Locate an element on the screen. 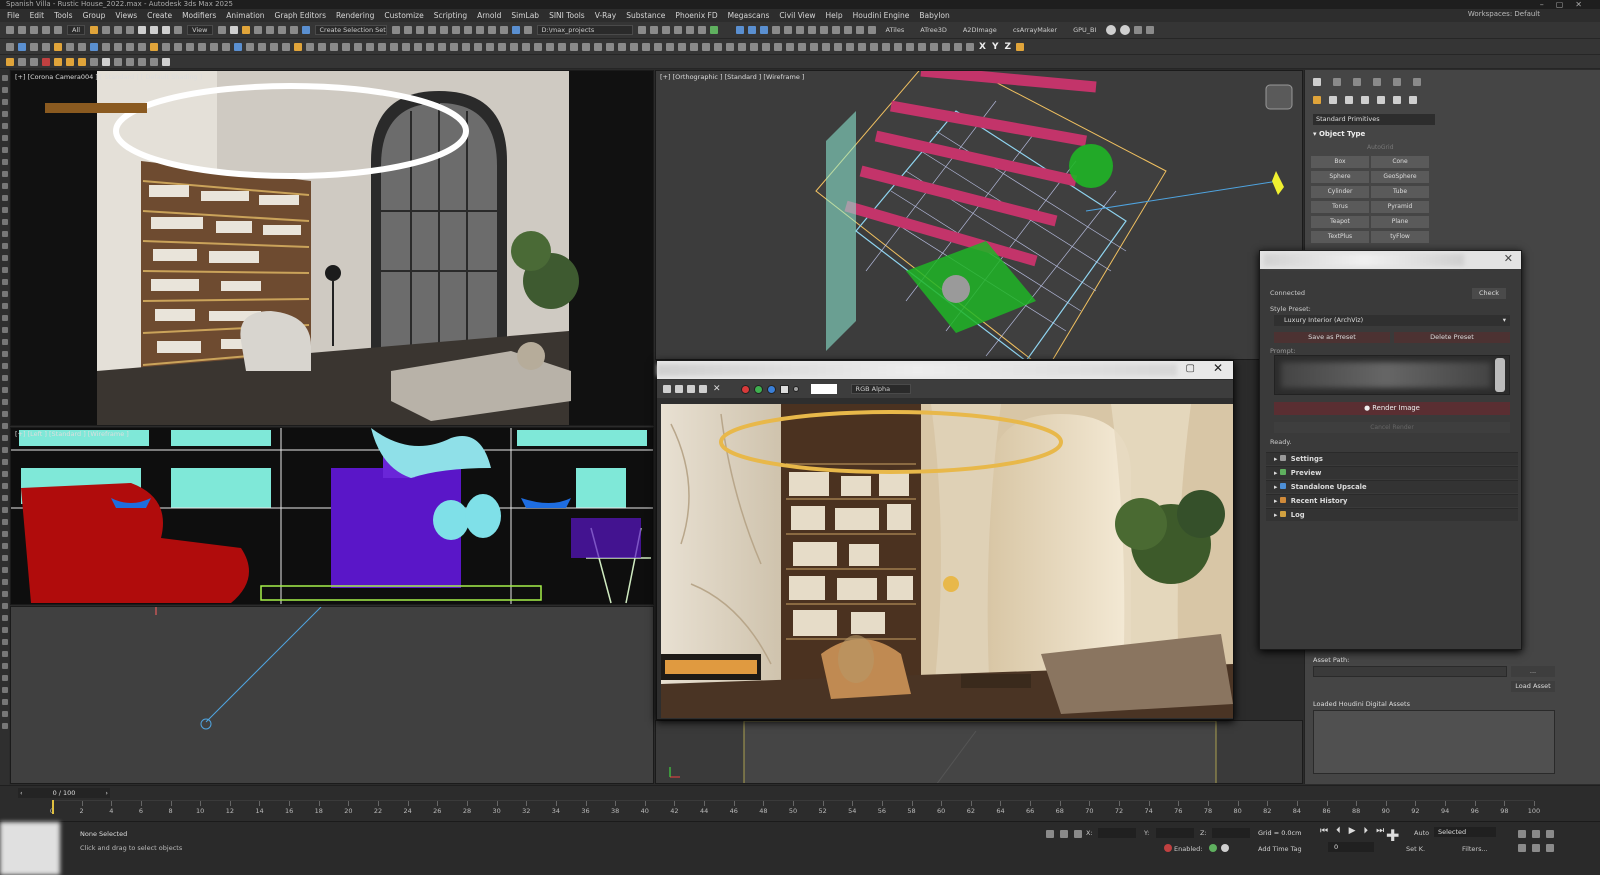 The width and height of the screenshot is (1600, 875). sphere-button: Sphere is located at coordinates (1340, 177).